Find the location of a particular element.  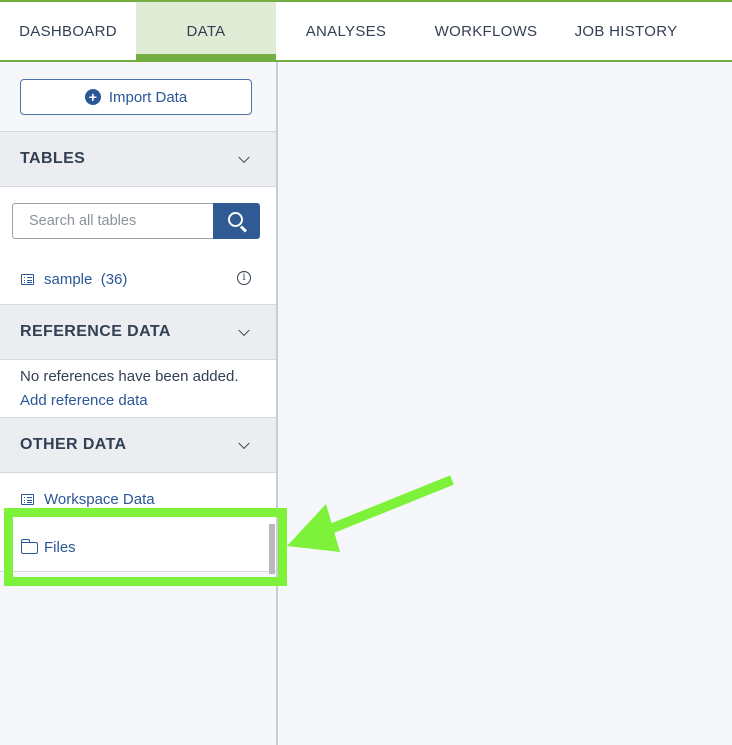

import-section: + Import Data is located at coordinates (138, 96).